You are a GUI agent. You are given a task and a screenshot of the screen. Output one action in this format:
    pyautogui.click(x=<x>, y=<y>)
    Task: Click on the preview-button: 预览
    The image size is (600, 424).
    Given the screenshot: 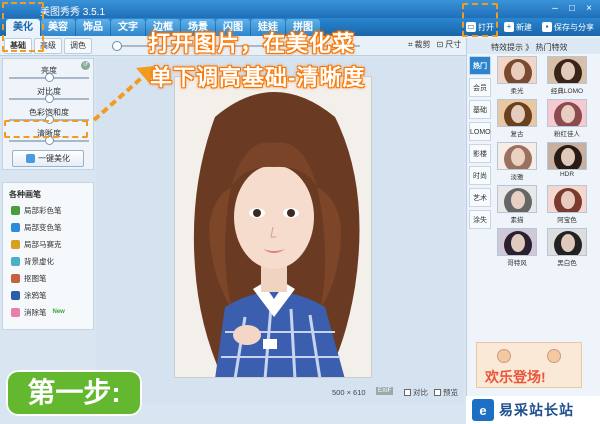 What is the action you would take?
    pyautogui.click(x=446, y=392)
    